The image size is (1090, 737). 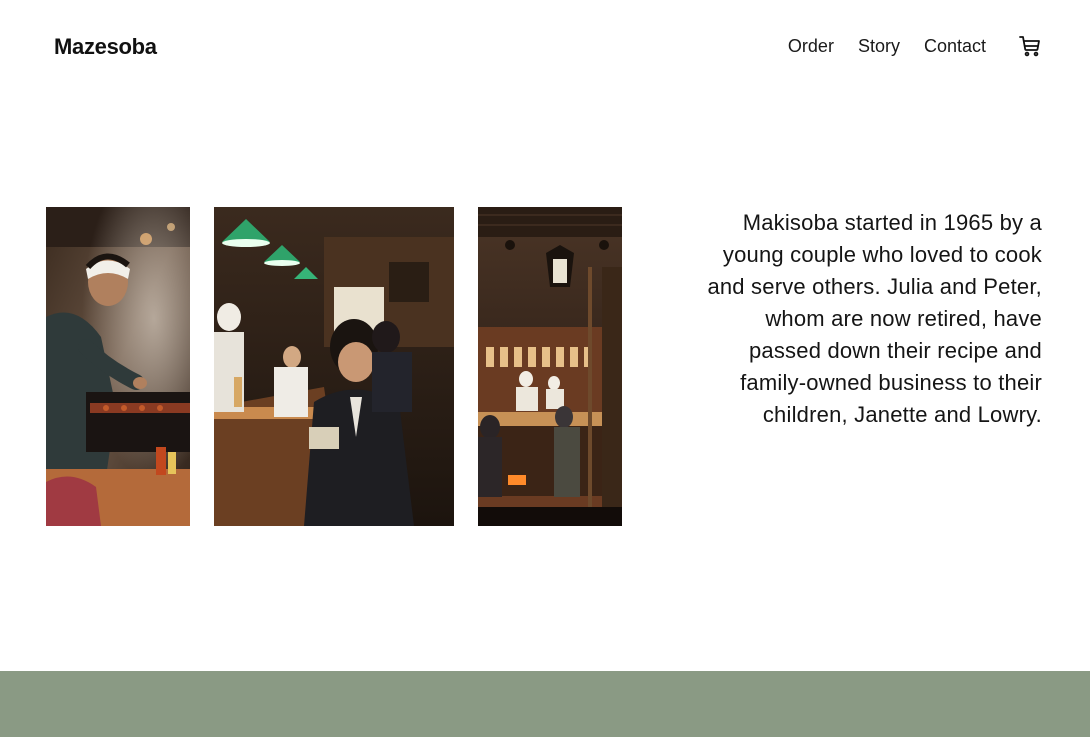 What do you see at coordinates (955, 46) in the screenshot?
I see `nav-contact-link: Contact` at bounding box center [955, 46].